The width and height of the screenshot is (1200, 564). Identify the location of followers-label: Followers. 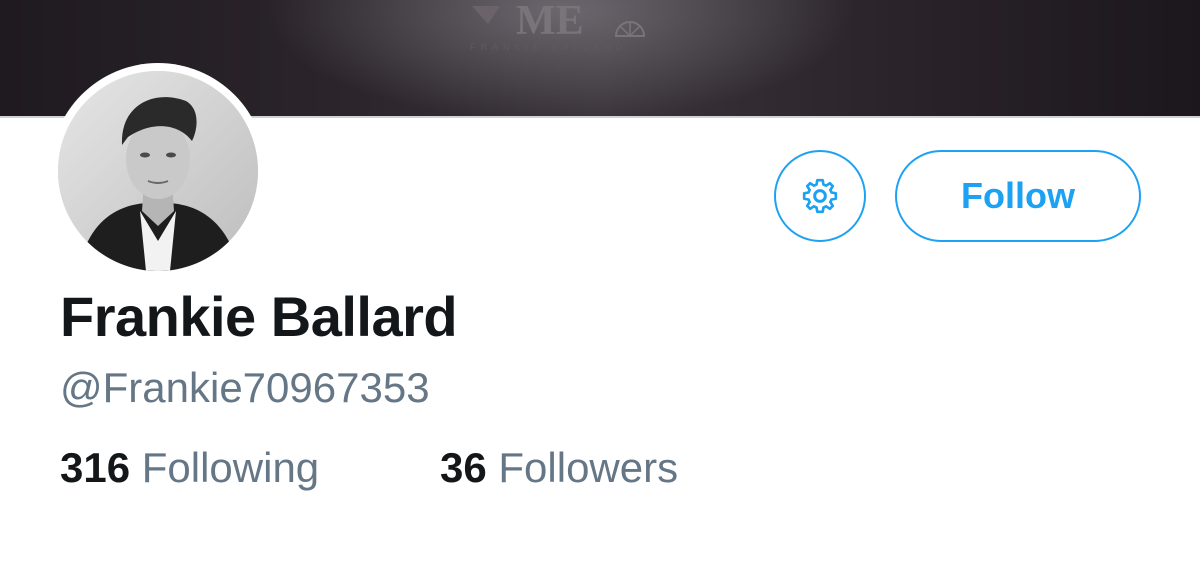
(588, 467).